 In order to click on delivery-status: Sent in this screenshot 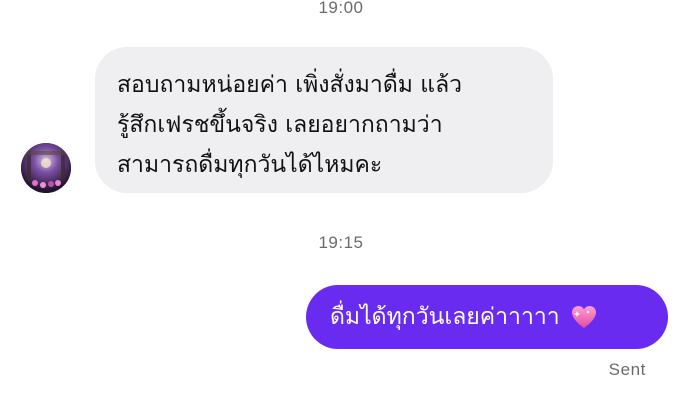, I will do `click(627, 369)`.